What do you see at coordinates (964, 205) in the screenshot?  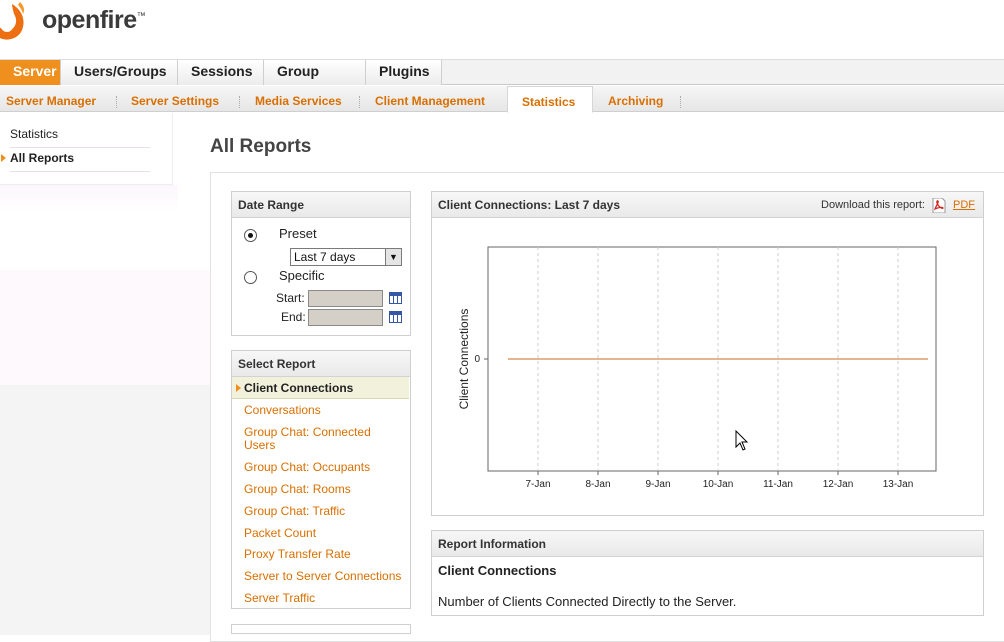 I see `pdf-download-link: PDF` at bounding box center [964, 205].